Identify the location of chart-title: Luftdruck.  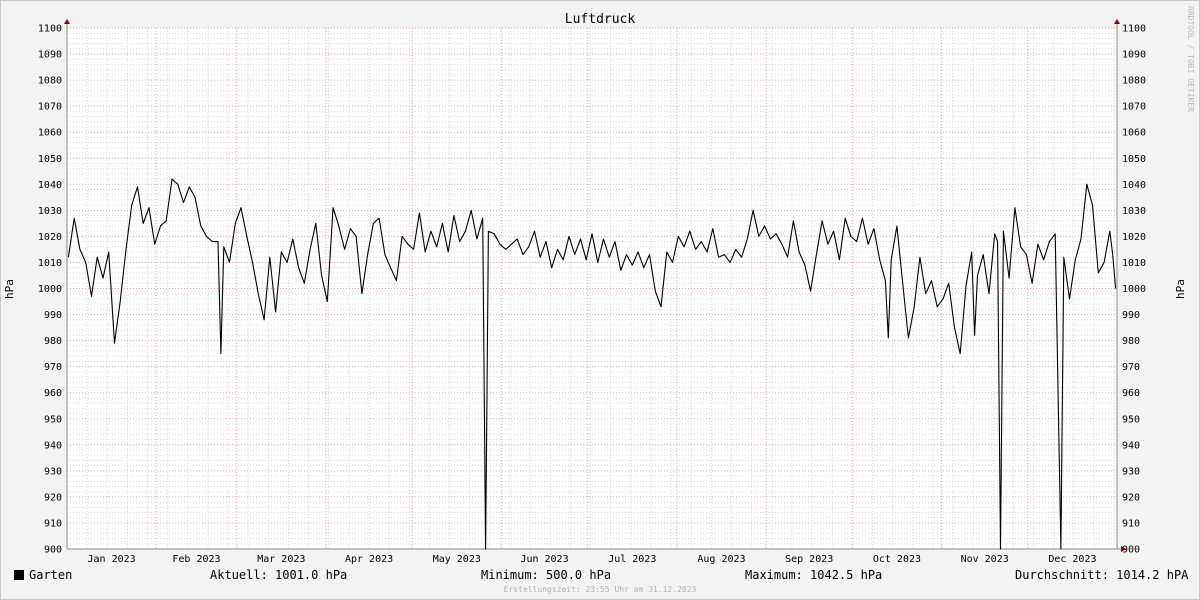
(600, 19).